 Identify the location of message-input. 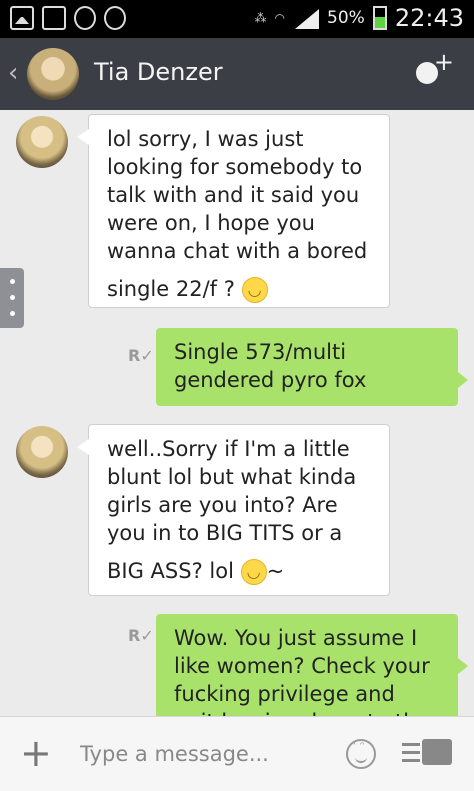
(205, 754).